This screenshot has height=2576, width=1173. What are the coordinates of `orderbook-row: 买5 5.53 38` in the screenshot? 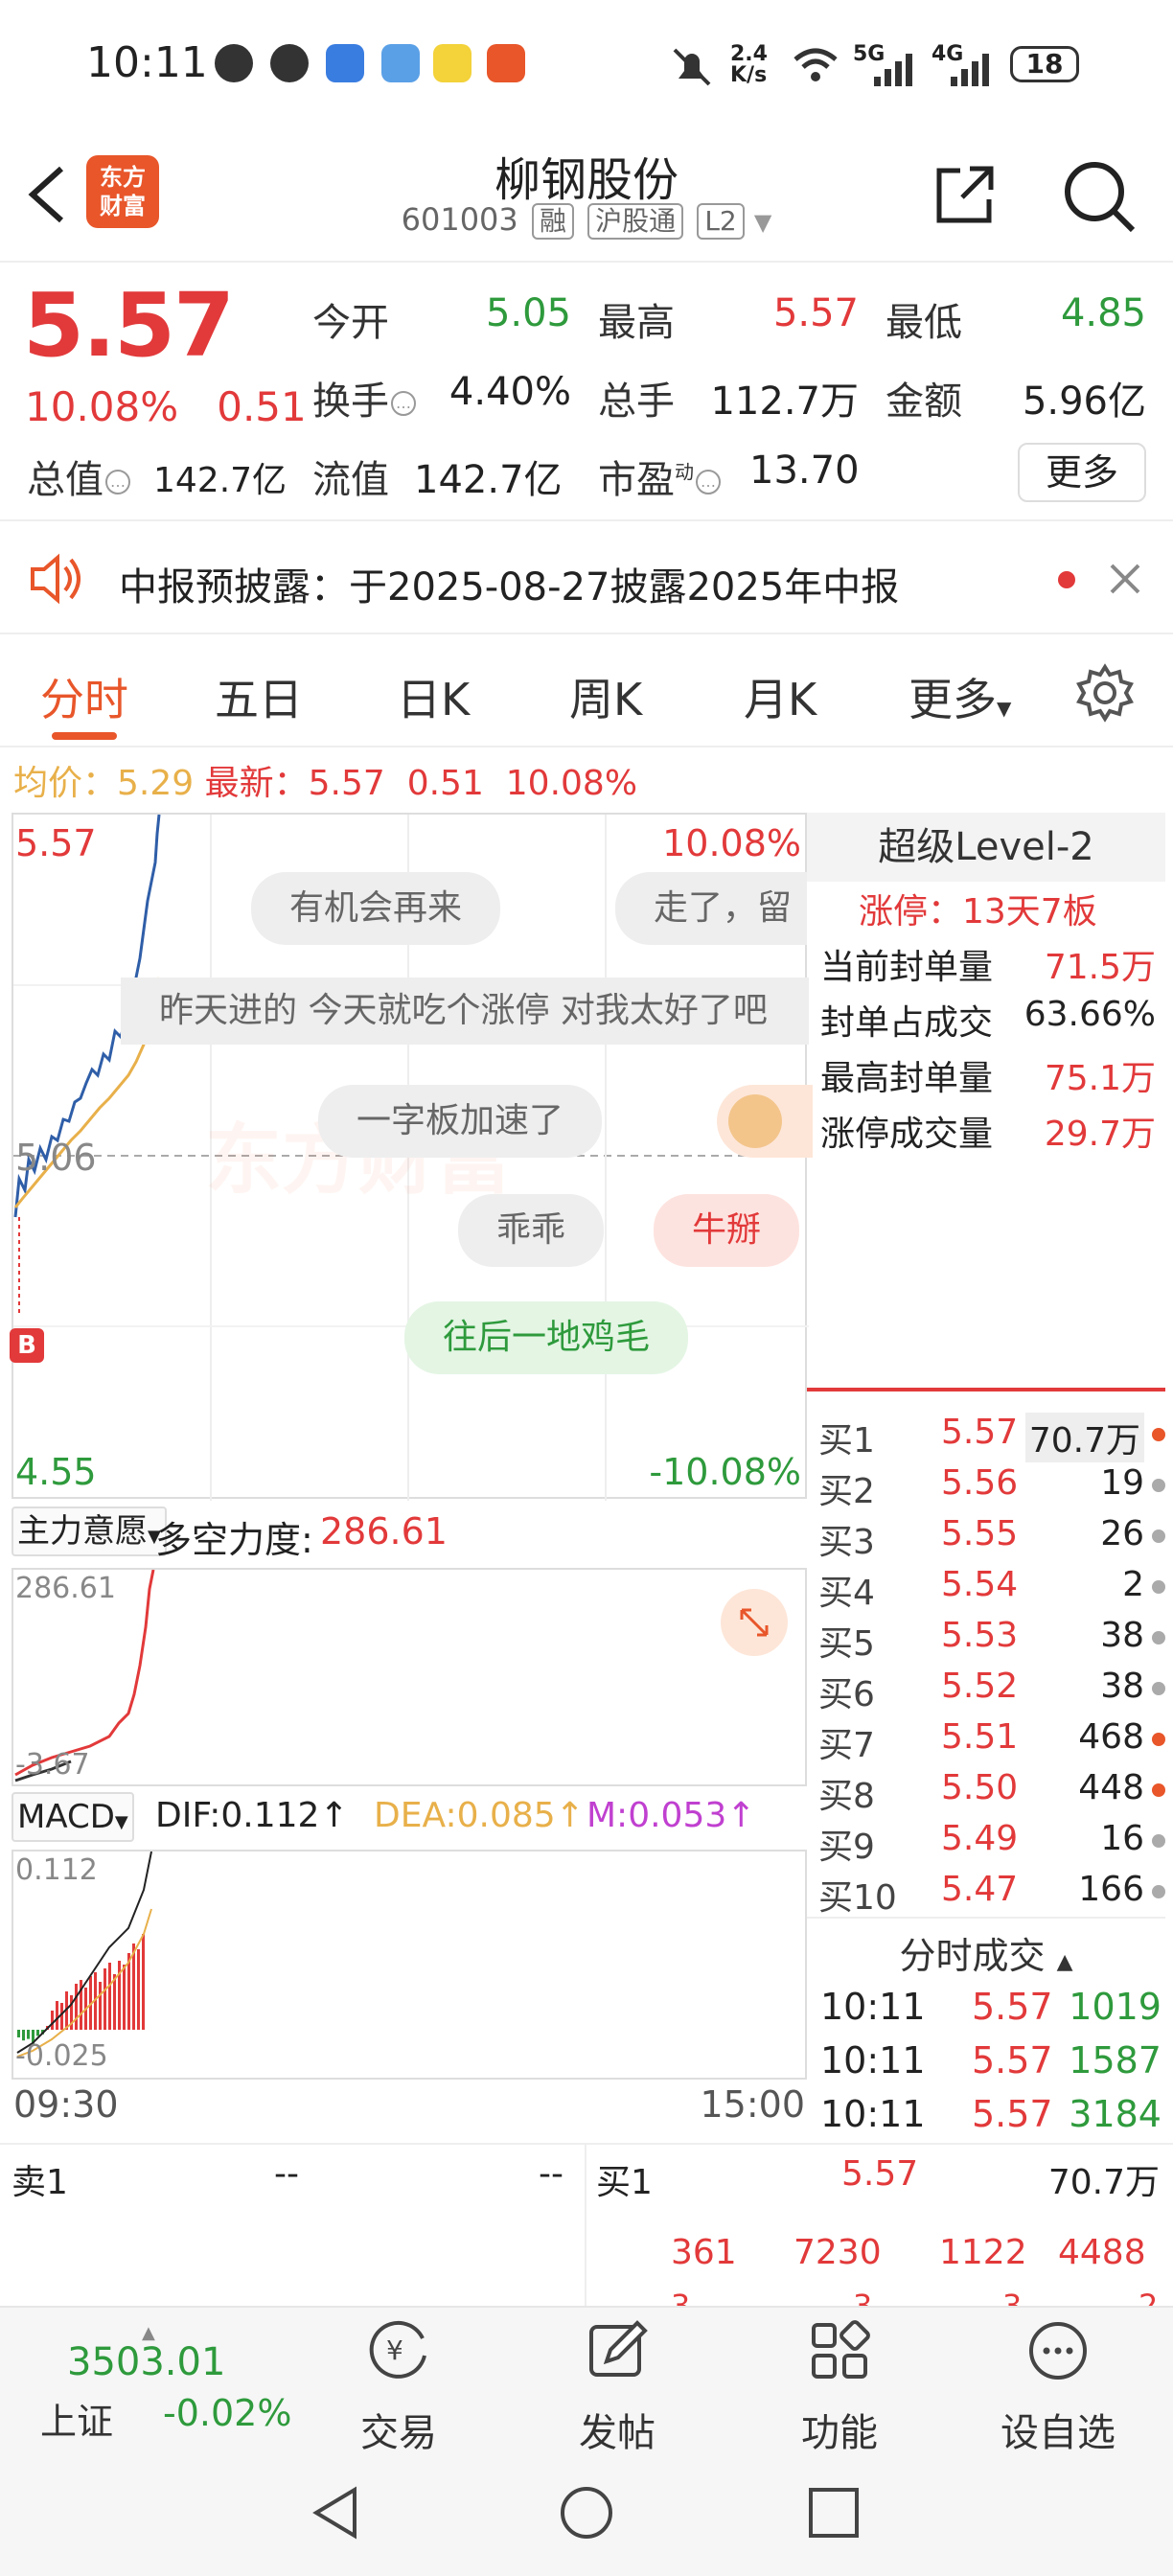 It's located at (990, 1641).